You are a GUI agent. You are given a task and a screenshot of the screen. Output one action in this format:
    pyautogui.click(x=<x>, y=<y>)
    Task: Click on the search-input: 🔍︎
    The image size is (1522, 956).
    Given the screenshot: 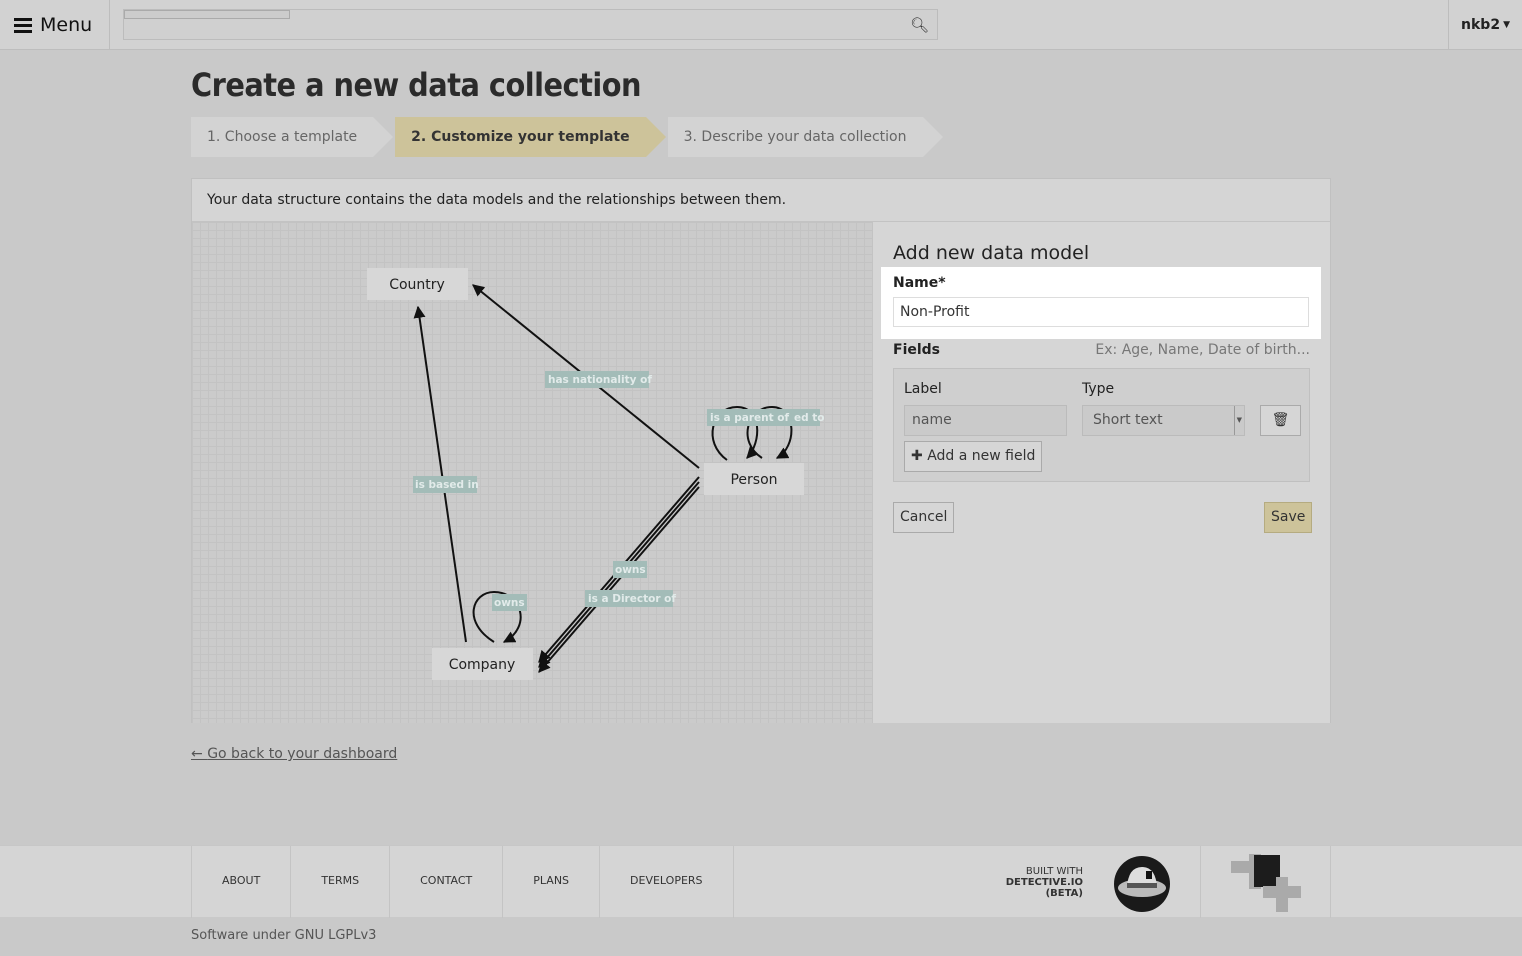 What is the action you would take?
    pyautogui.click(x=530, y=24)
    